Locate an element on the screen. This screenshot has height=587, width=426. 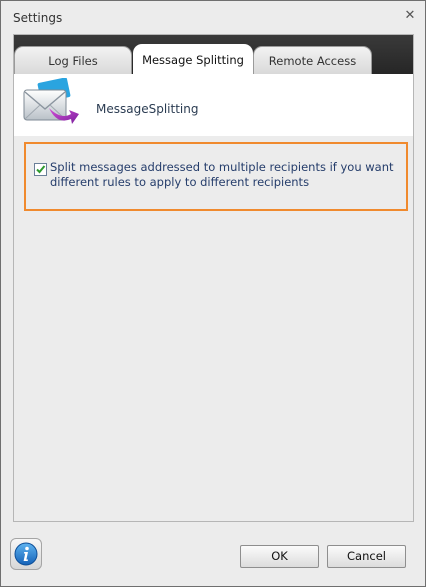
ok-button: OK is located at coordinates (279, 556).